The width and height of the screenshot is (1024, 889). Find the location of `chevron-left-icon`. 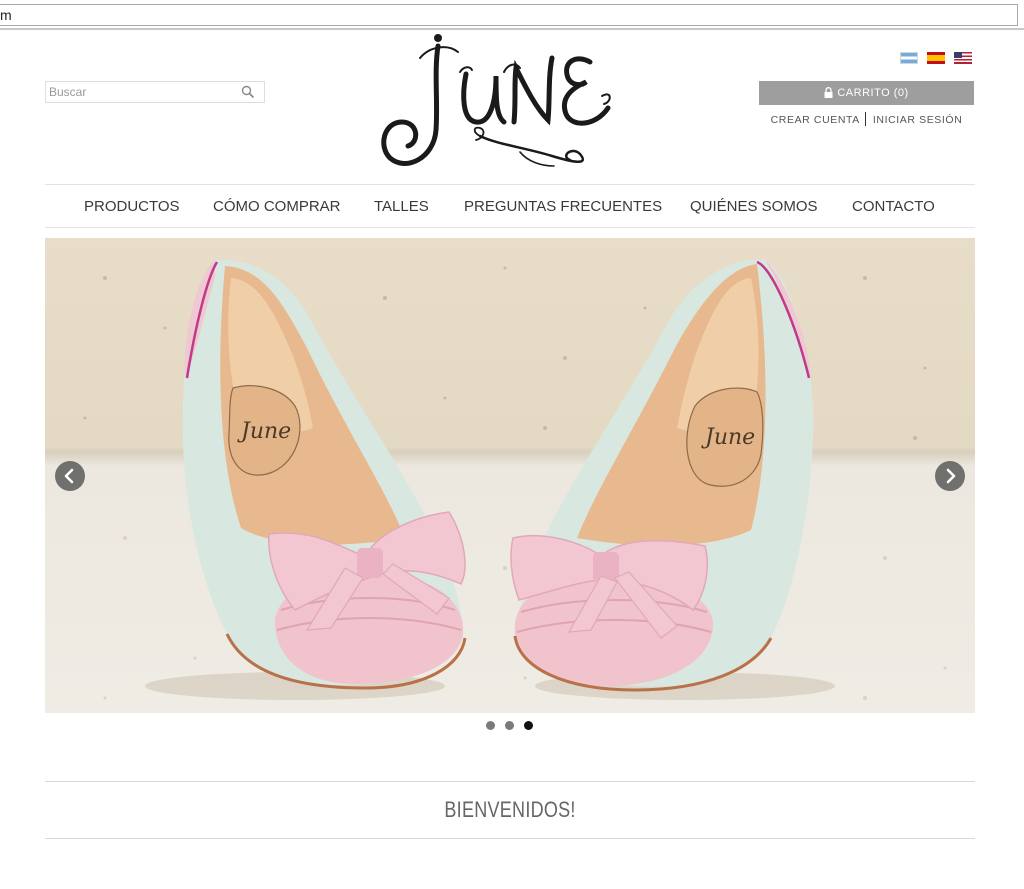

chevron-left-icon is located at coordinates (69, 476).